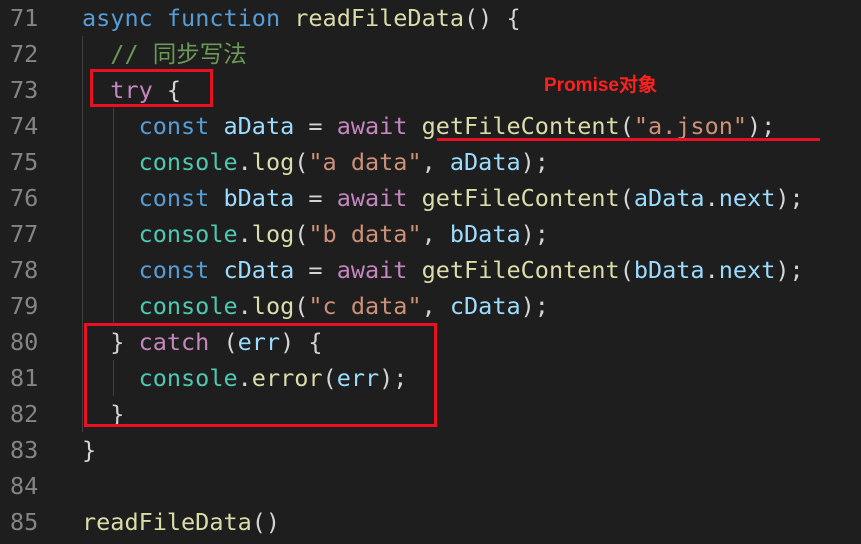 This screenshot has height=544, width=861. Describe the element at coordinates (24, 306) in the screenshot. I see `line-number: 79` at that location.